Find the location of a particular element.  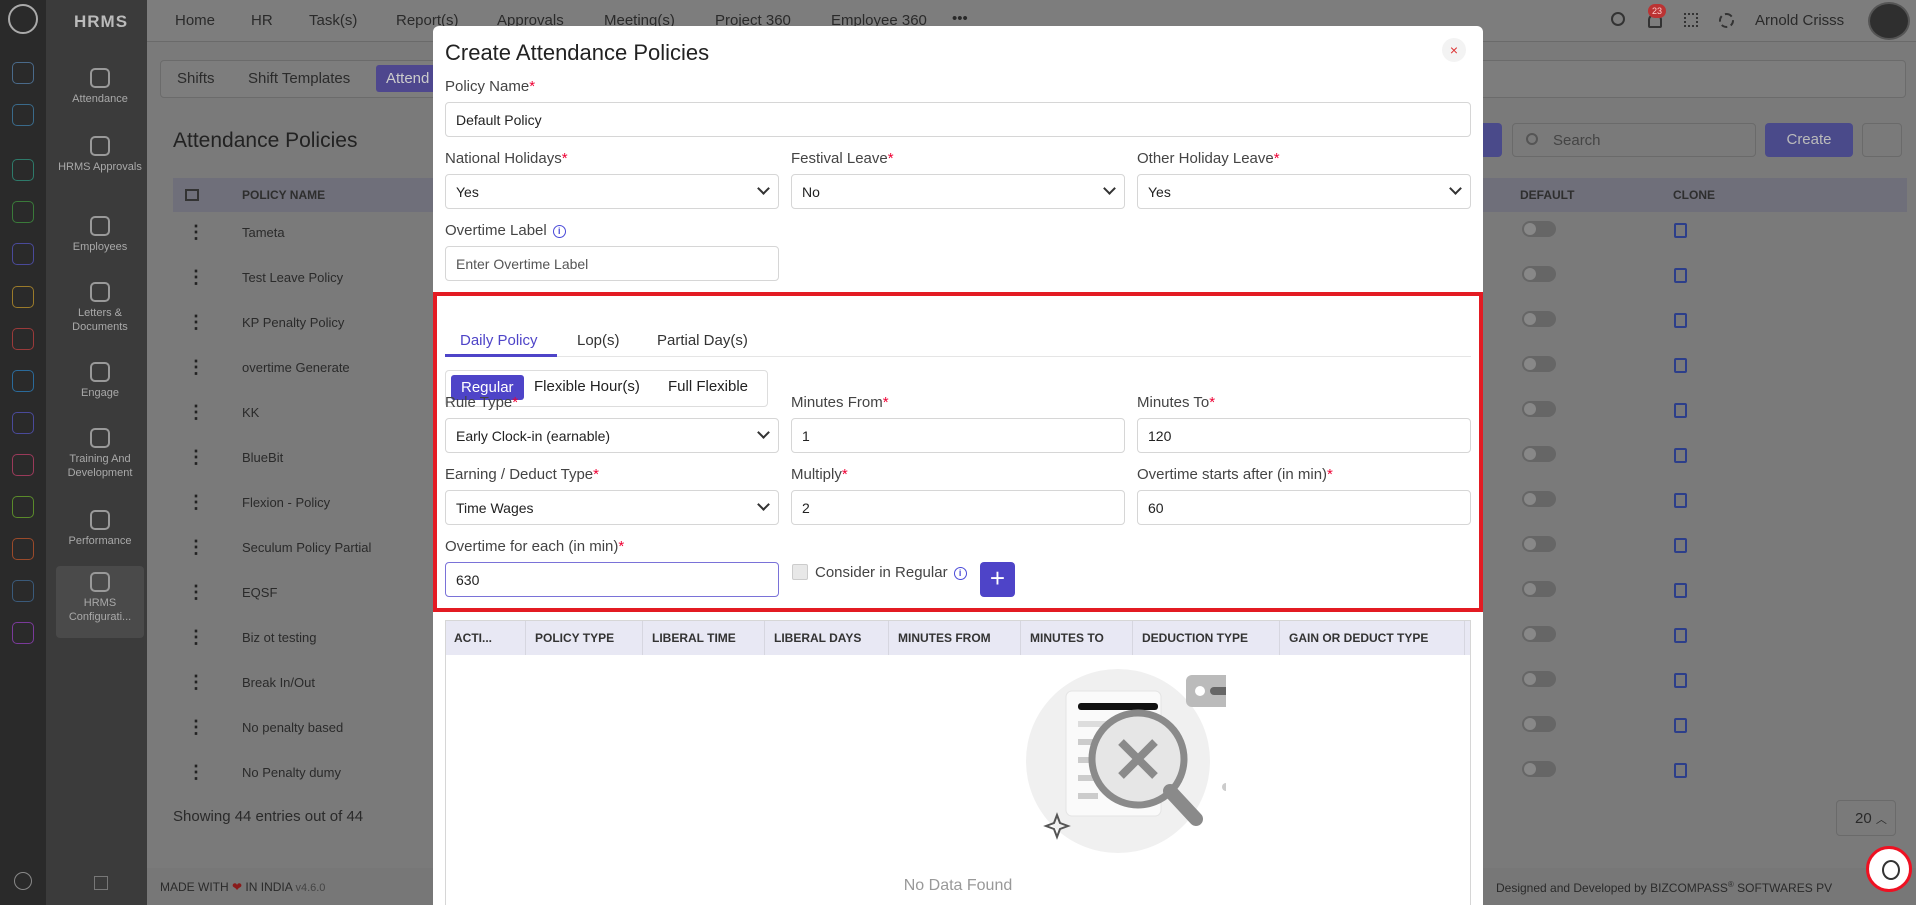

sidebar-item-engage: Engage is located at coordinates (100, 381).